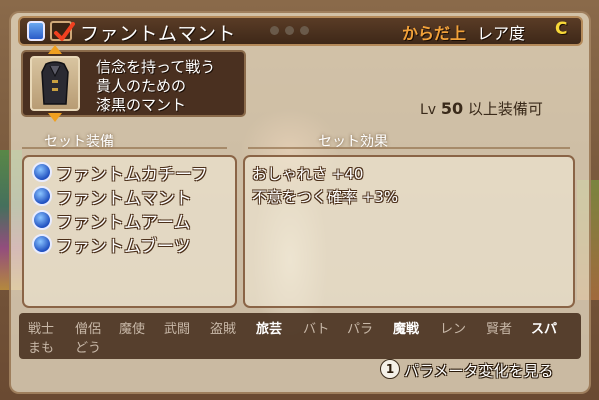 The width and height of the screenshot is (599, 400). I want to click on item-name: ファントムマント, so click(158, 34).